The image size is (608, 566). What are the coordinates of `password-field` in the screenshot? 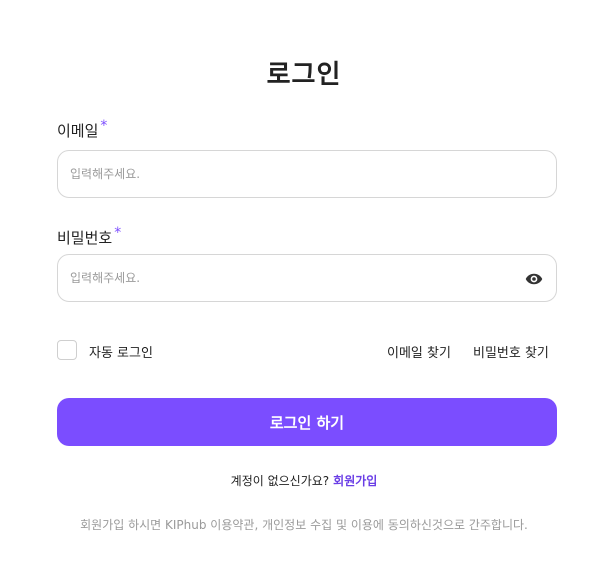 It's located at (307, 278).